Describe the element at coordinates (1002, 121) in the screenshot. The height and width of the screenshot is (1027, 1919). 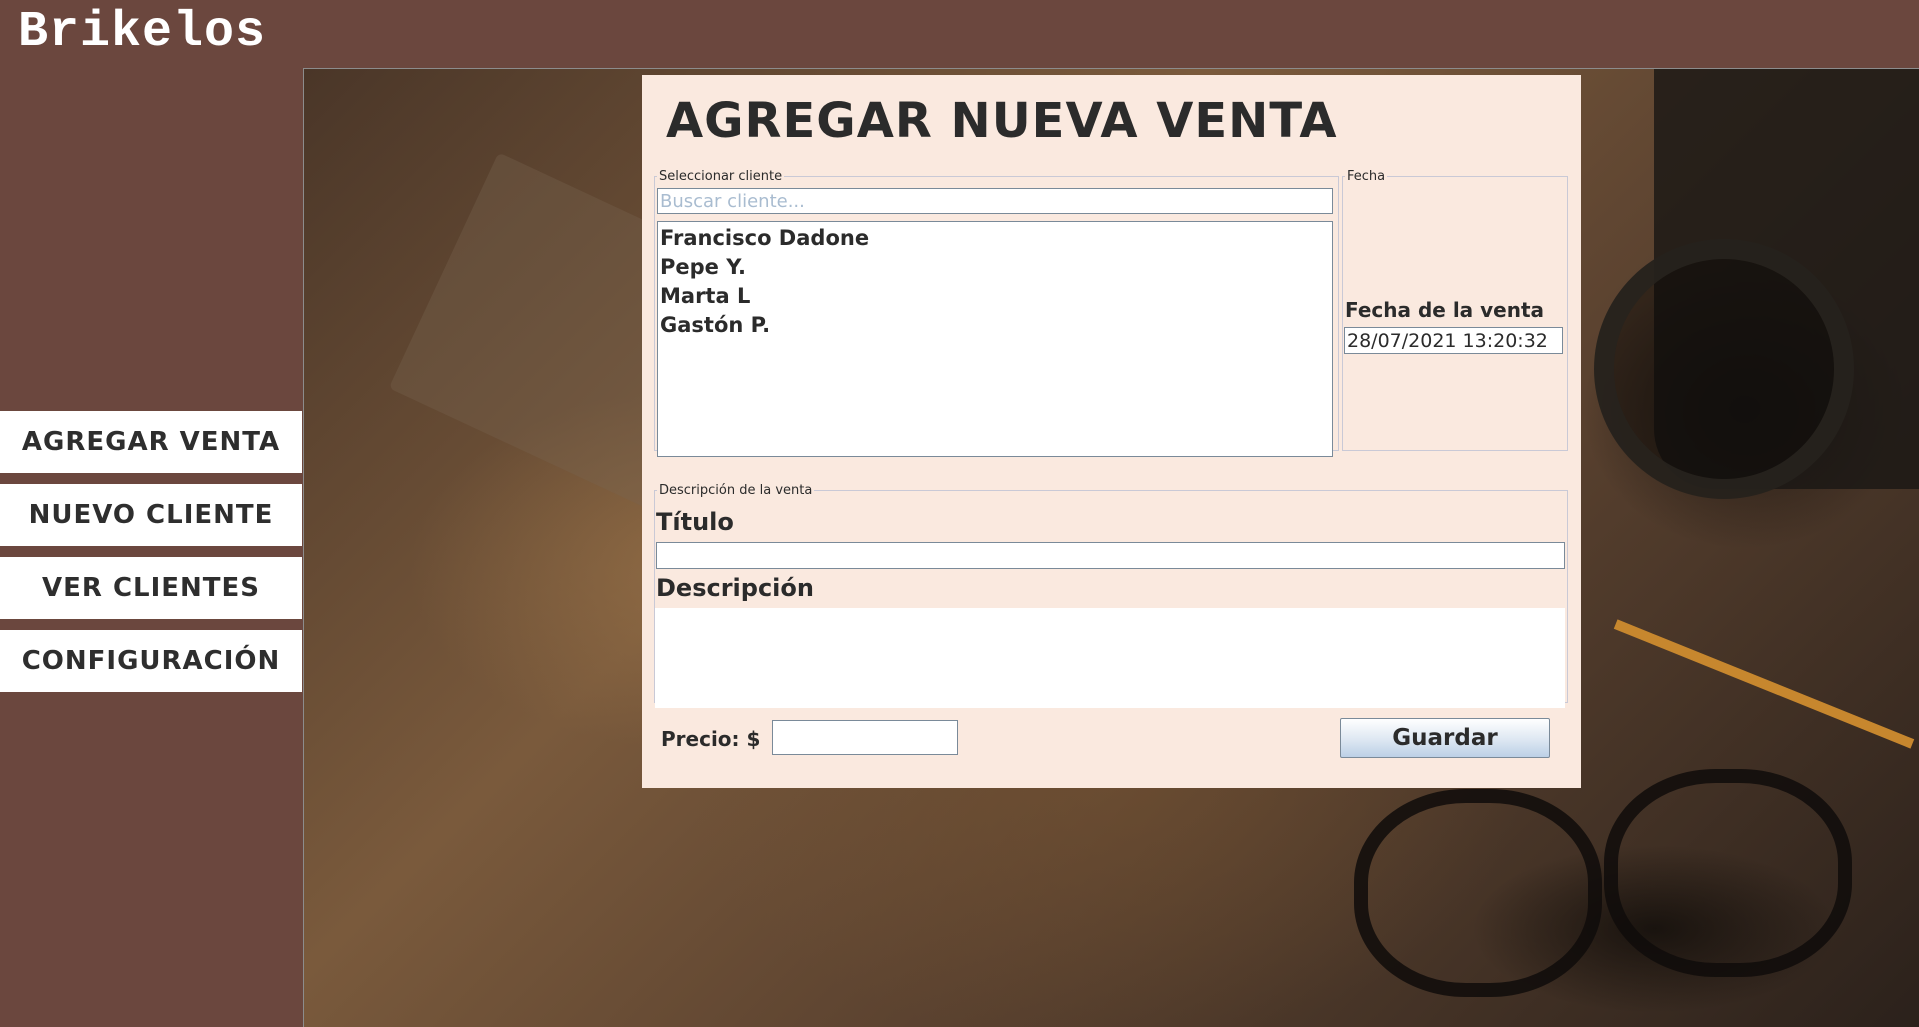
I see `form-title: AGREGAR NUEVA VENTA` at that location.